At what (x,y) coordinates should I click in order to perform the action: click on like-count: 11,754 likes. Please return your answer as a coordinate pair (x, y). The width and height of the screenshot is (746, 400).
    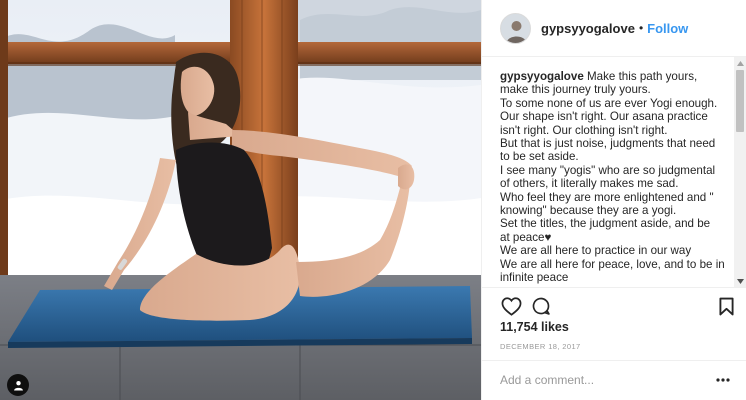
    Looking at the image, I should click on (534, 327).